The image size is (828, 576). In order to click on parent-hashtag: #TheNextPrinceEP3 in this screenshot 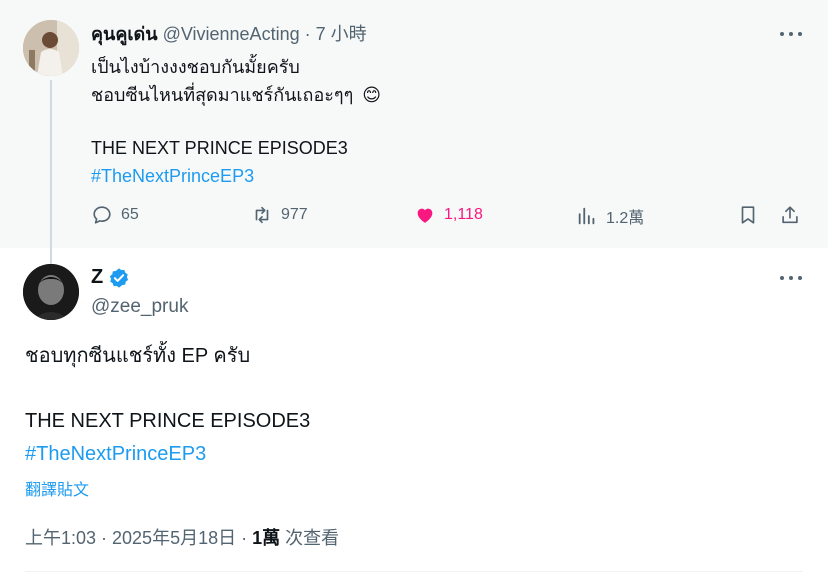, I will do `click(172, 176)`.